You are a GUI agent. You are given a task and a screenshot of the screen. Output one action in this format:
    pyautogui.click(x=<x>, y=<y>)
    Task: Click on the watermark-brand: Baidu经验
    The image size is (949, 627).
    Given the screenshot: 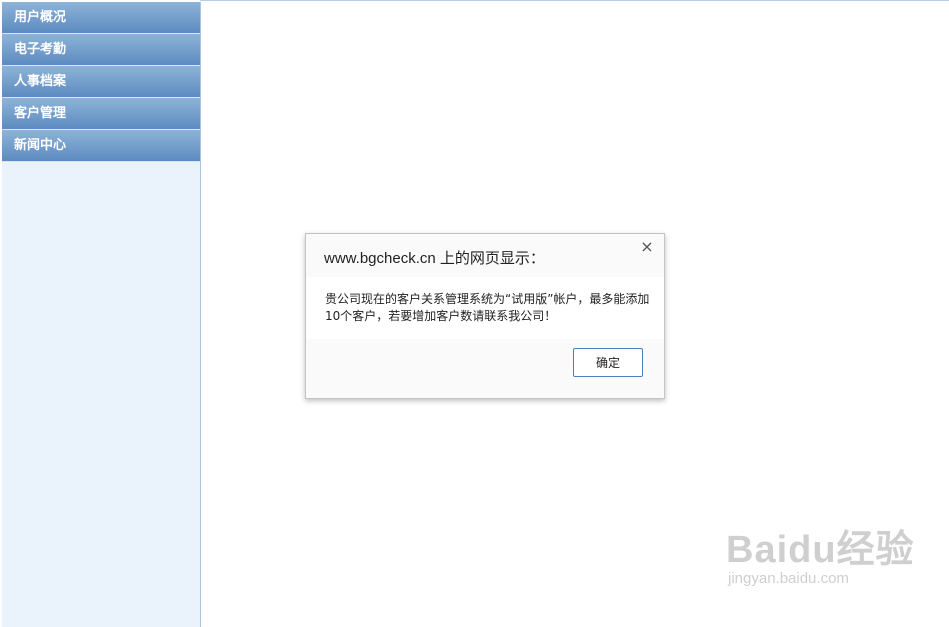 What is the action you would take?
    pyautogui.click(x=820, y=550)
    